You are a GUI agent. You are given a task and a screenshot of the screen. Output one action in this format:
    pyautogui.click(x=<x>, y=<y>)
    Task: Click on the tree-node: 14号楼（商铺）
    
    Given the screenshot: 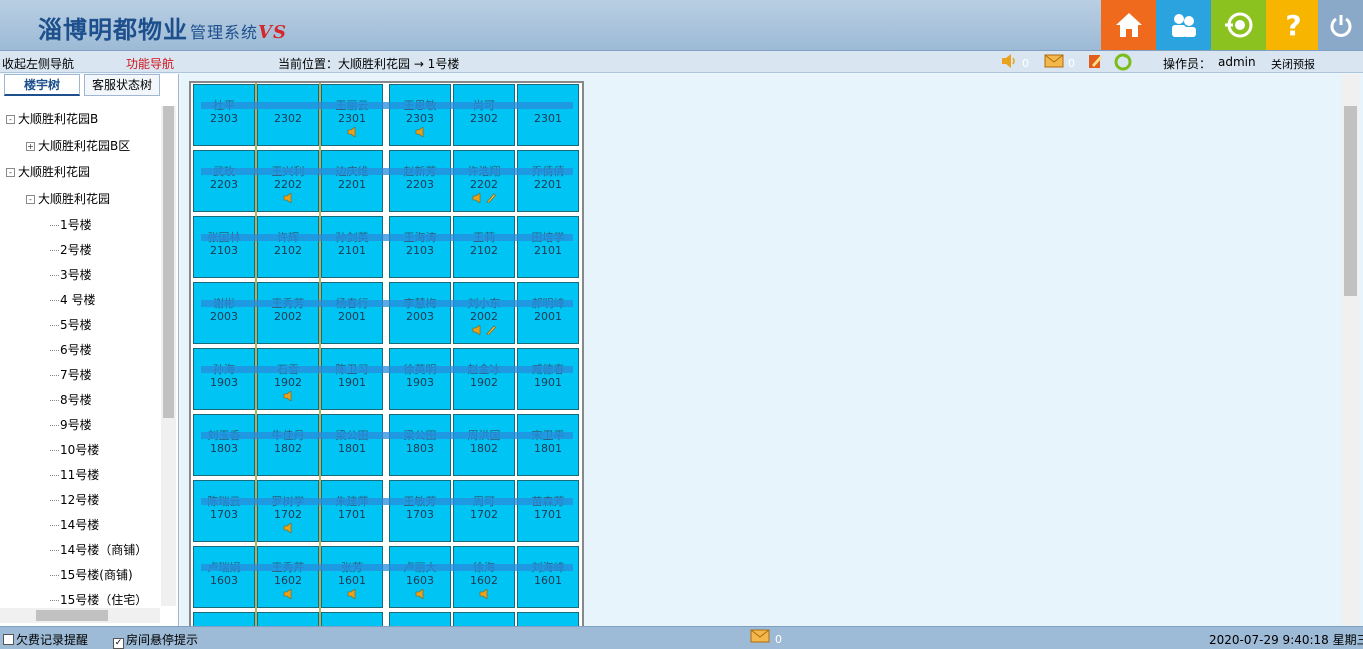 What is the action you would take?
    pyautogui.click(x=98, y=549)
    